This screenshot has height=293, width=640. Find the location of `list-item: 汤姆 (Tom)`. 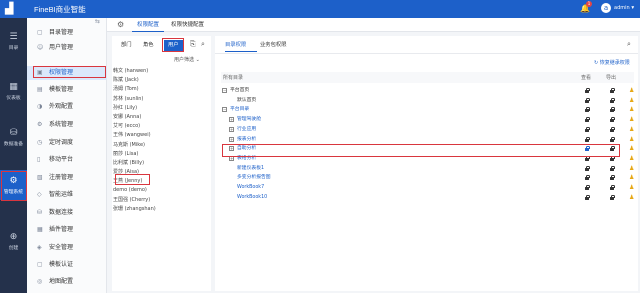

list-item: 汤姆 (Tom) is located at coordinates (160, 89).